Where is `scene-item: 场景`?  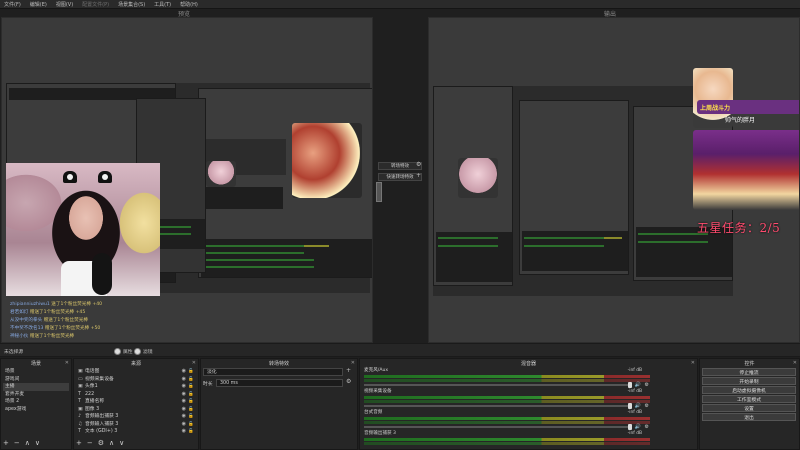 scene-item: 场景 is located at coordinates (36, 372).